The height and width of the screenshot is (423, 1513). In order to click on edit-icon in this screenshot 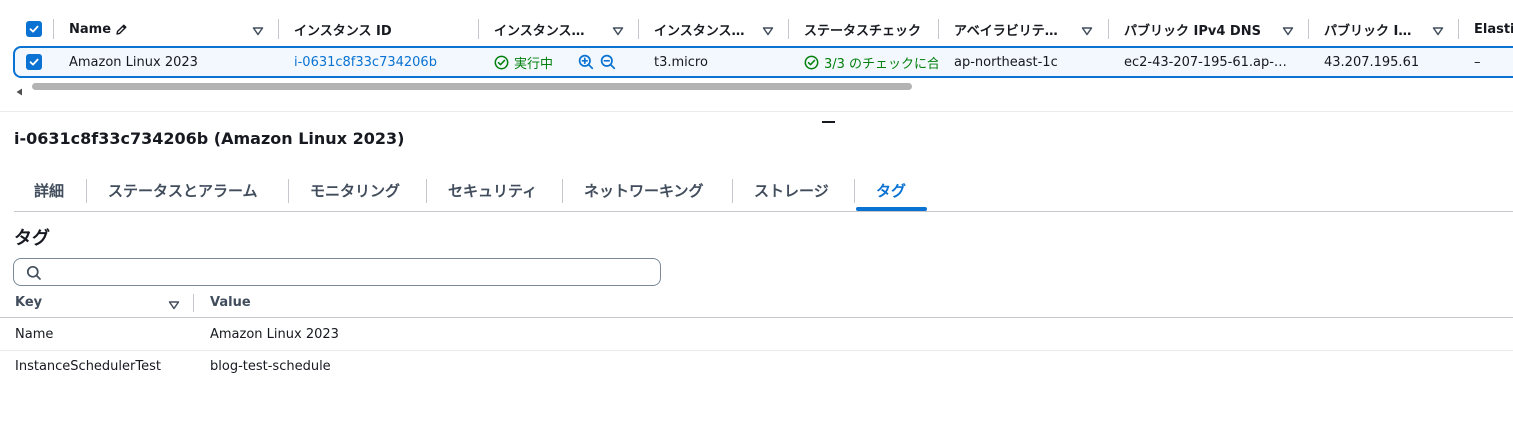, I will do `click(121, 29)`.